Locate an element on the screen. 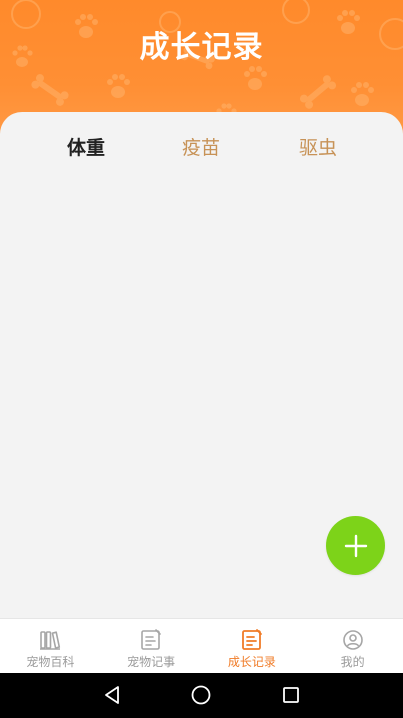  tab-weight: 体重 is located at coordinates (86, 148).